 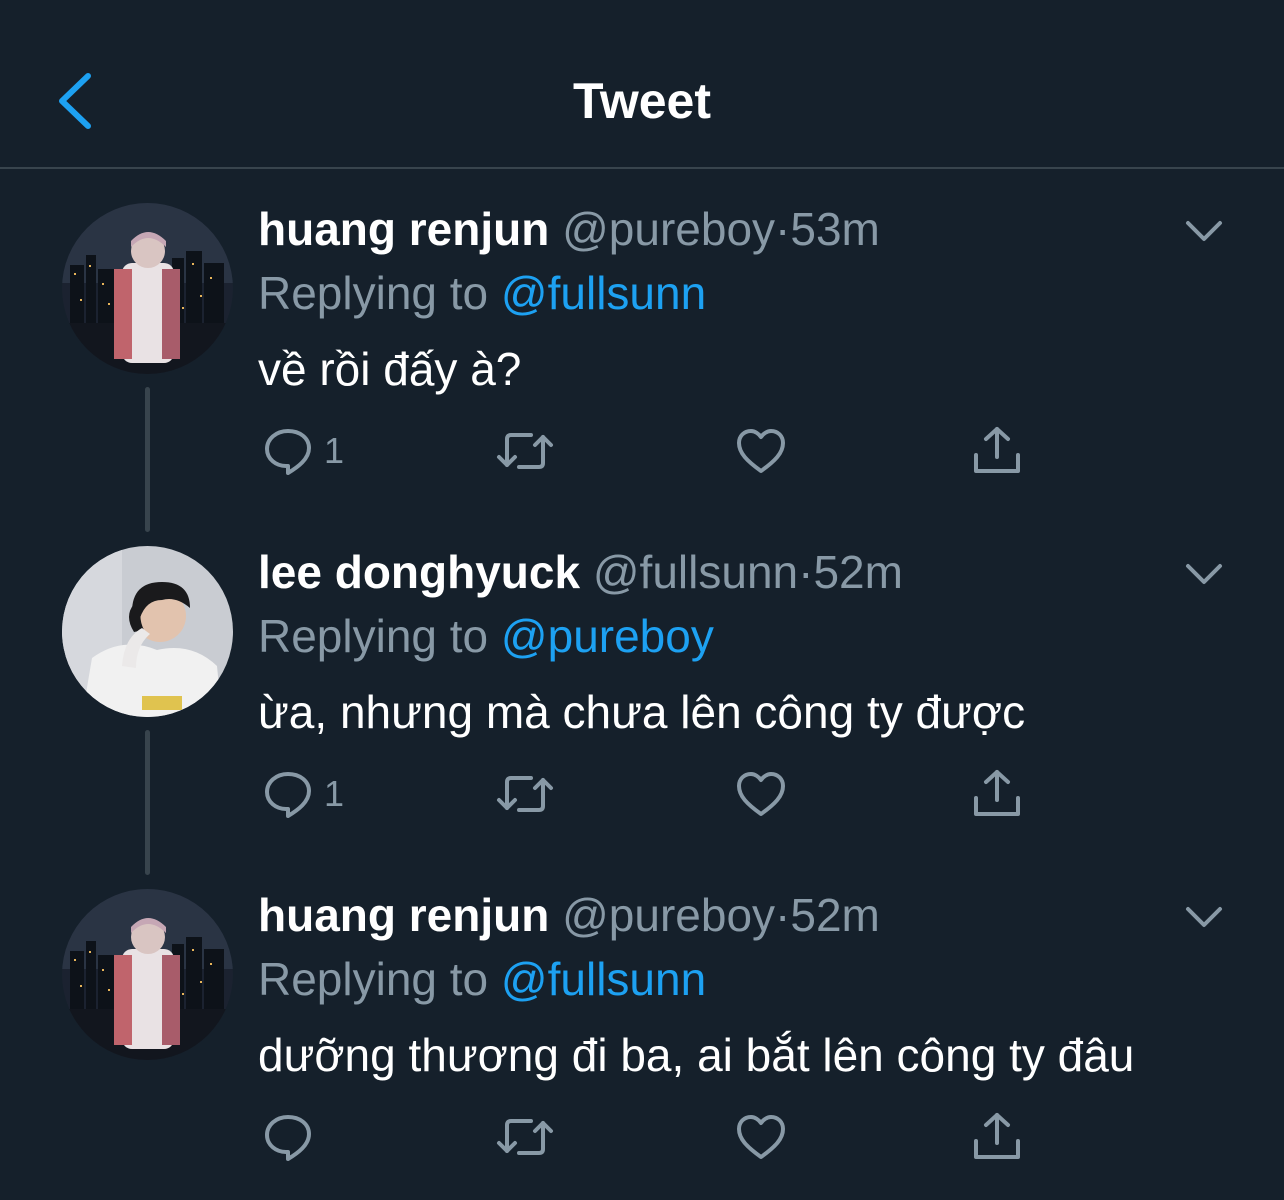 I want to click on tweet-header: huang renjun @pureboy·53m, so click(x=569, y=229).